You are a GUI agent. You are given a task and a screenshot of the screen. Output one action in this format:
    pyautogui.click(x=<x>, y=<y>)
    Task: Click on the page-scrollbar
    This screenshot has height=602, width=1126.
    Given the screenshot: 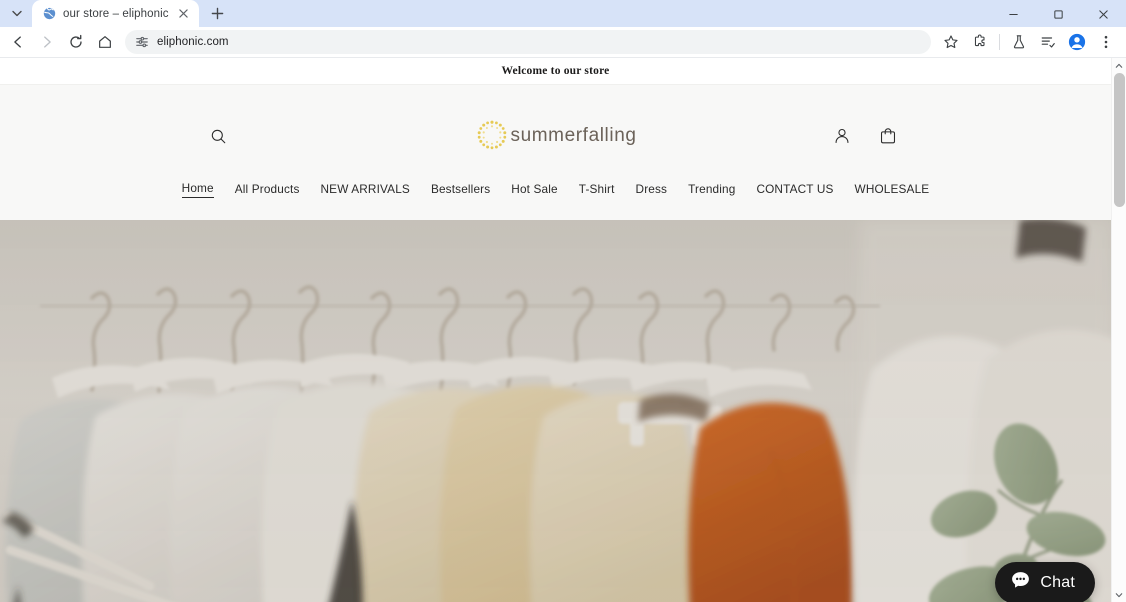 What is the action you would take?
    pyautogui.click(x=1118, y=330)
    